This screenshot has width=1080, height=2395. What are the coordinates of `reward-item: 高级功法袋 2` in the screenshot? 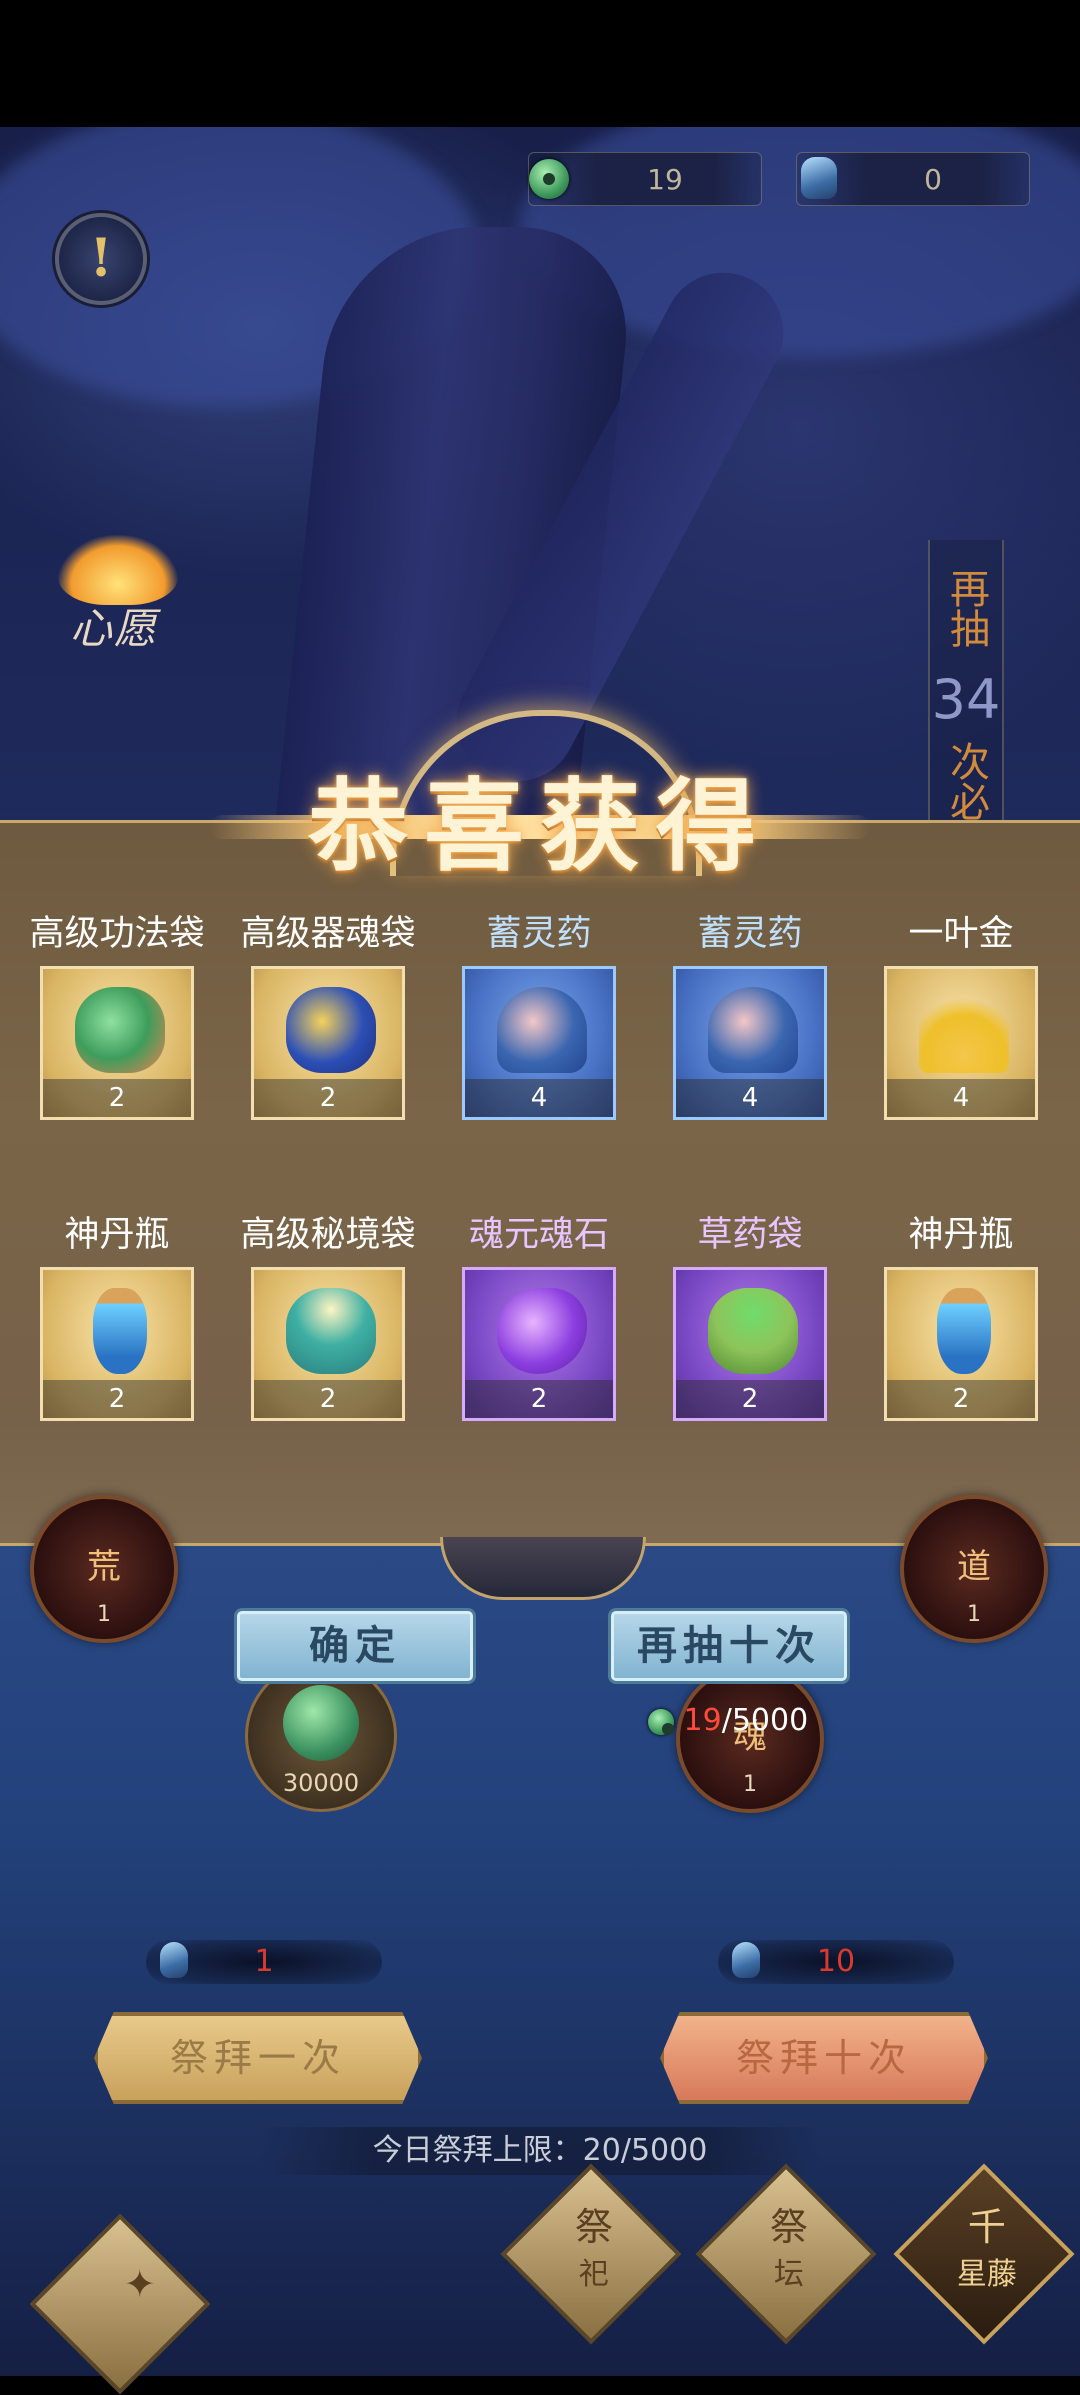 It's located at (117, 1016).